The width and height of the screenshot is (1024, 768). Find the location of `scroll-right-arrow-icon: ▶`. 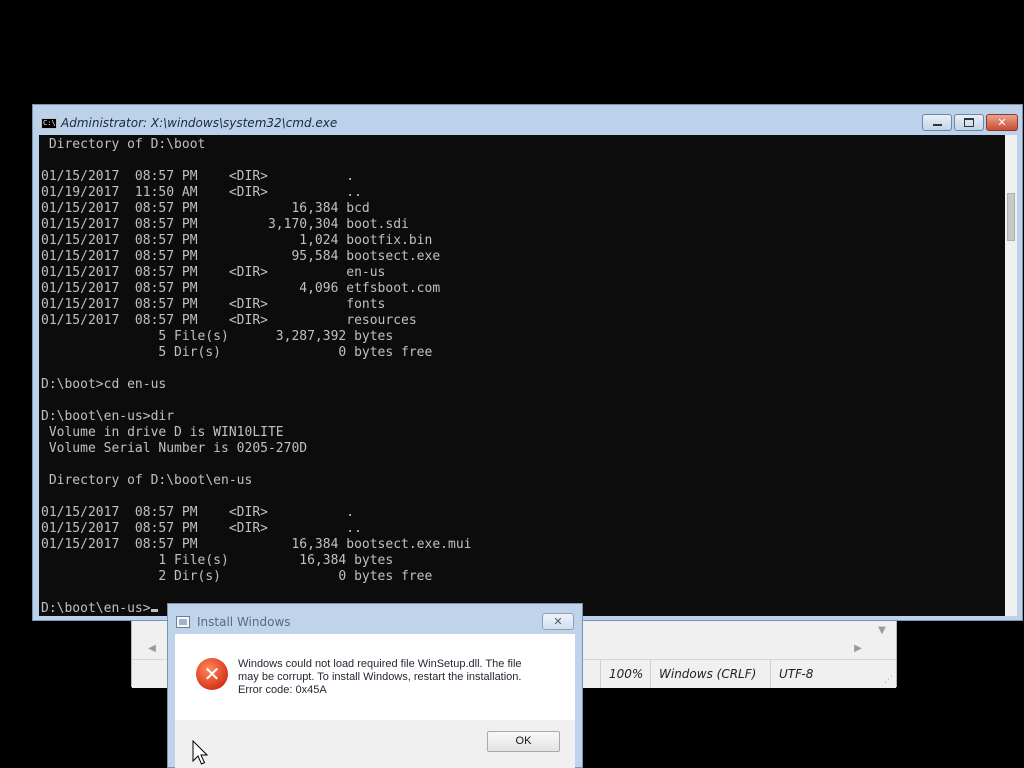

scroll-right-arrow-icon: ▶ is located at coordinates (858, 648).